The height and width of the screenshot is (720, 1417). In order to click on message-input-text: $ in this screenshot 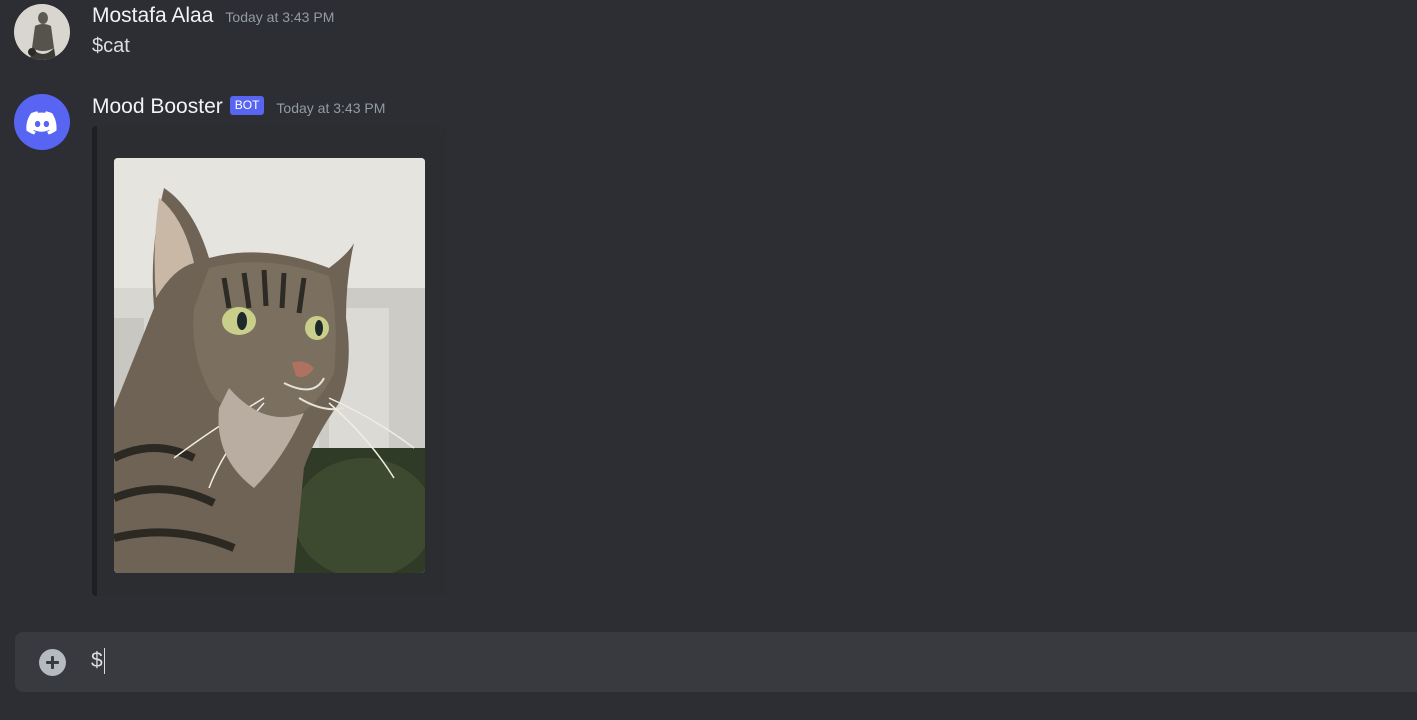, I will do `click(97, 660)`.